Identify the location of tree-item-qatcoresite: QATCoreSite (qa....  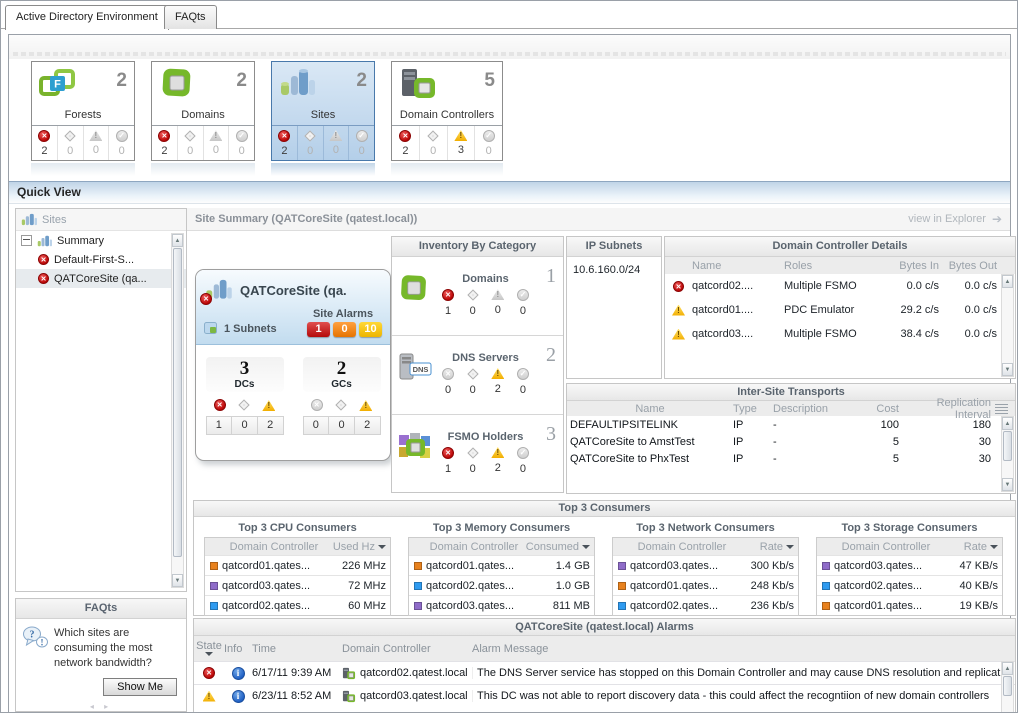
(101, 278).